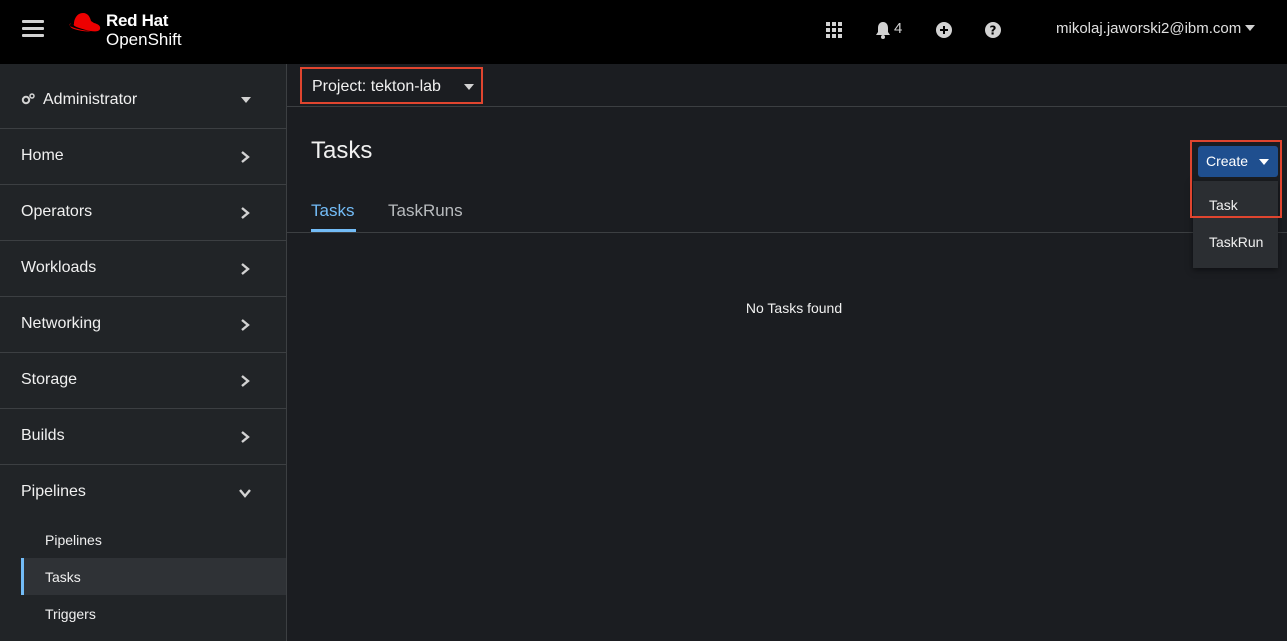 This screenshot has height=641, width=1287. I want to click on project-selector: Project: tekton-lab, so click(391, 85).